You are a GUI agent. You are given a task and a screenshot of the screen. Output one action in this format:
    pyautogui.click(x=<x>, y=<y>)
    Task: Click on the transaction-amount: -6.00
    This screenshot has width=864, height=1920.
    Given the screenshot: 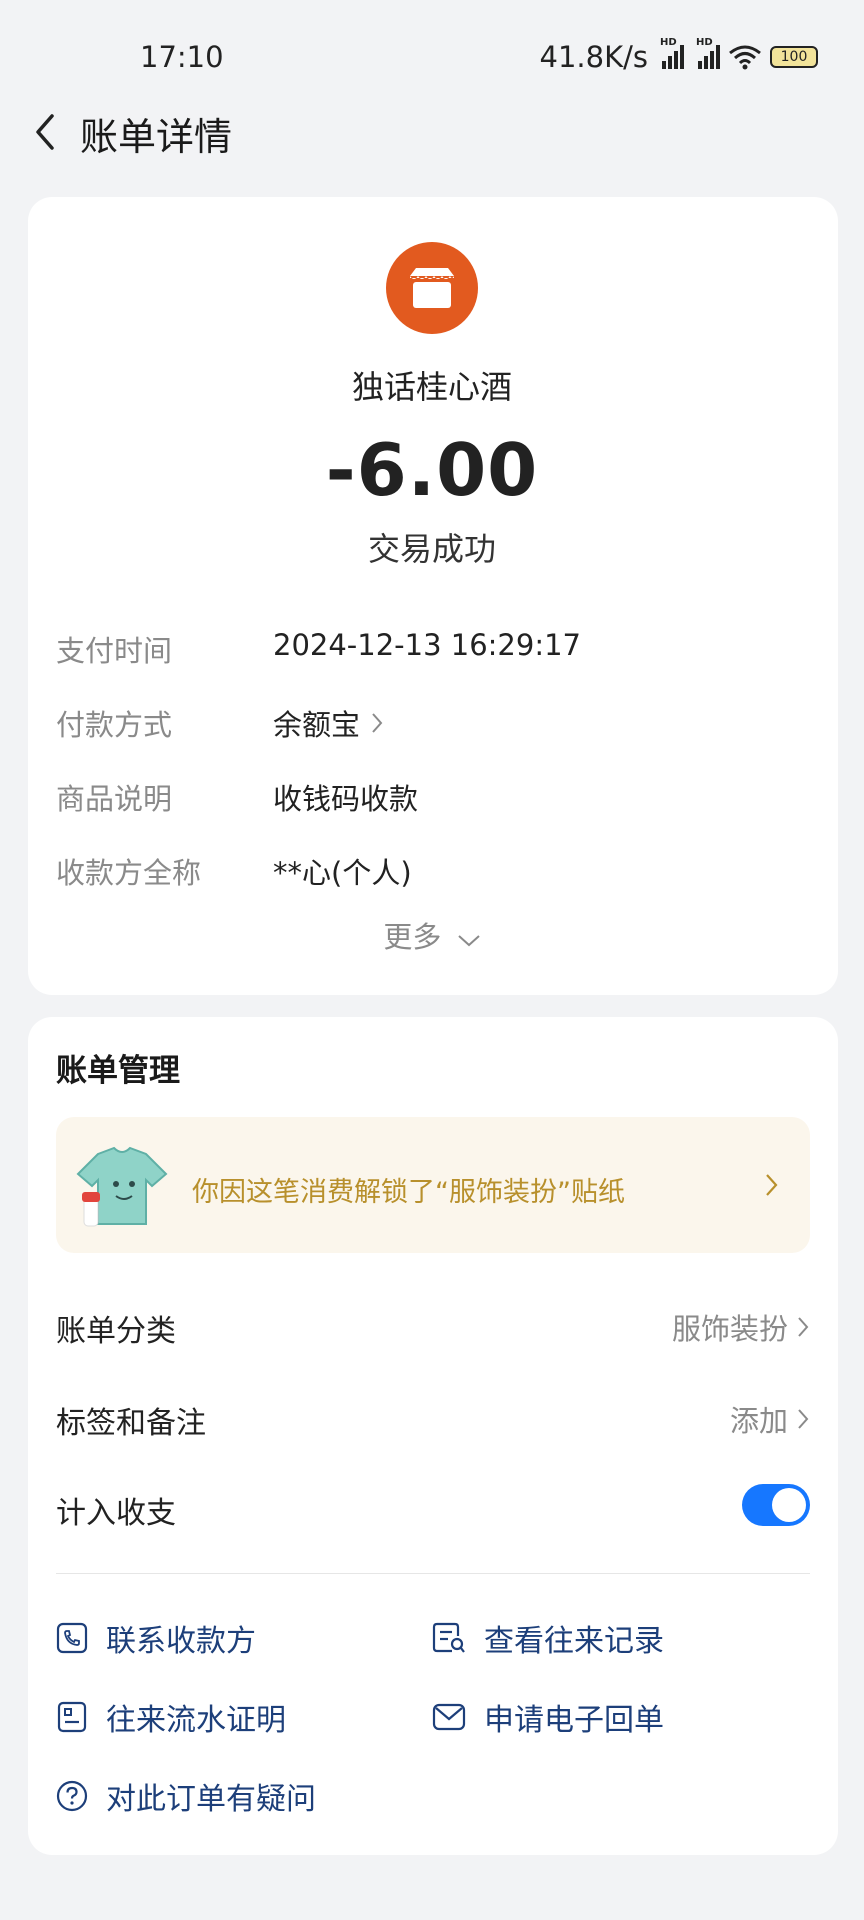 What is the action you would take?
    pyautogui.click(x=432, y=470)
    